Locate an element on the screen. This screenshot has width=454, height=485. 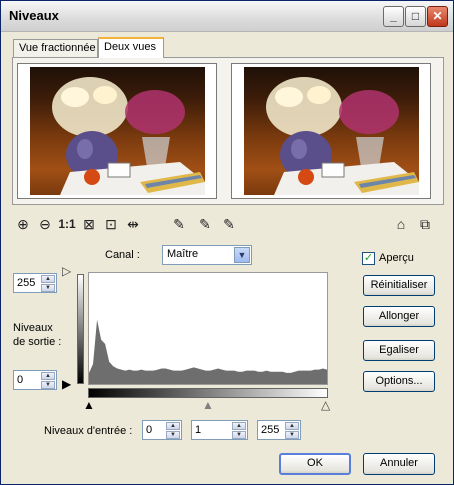
close-button: ✕ is located at coordinates (437, 16).